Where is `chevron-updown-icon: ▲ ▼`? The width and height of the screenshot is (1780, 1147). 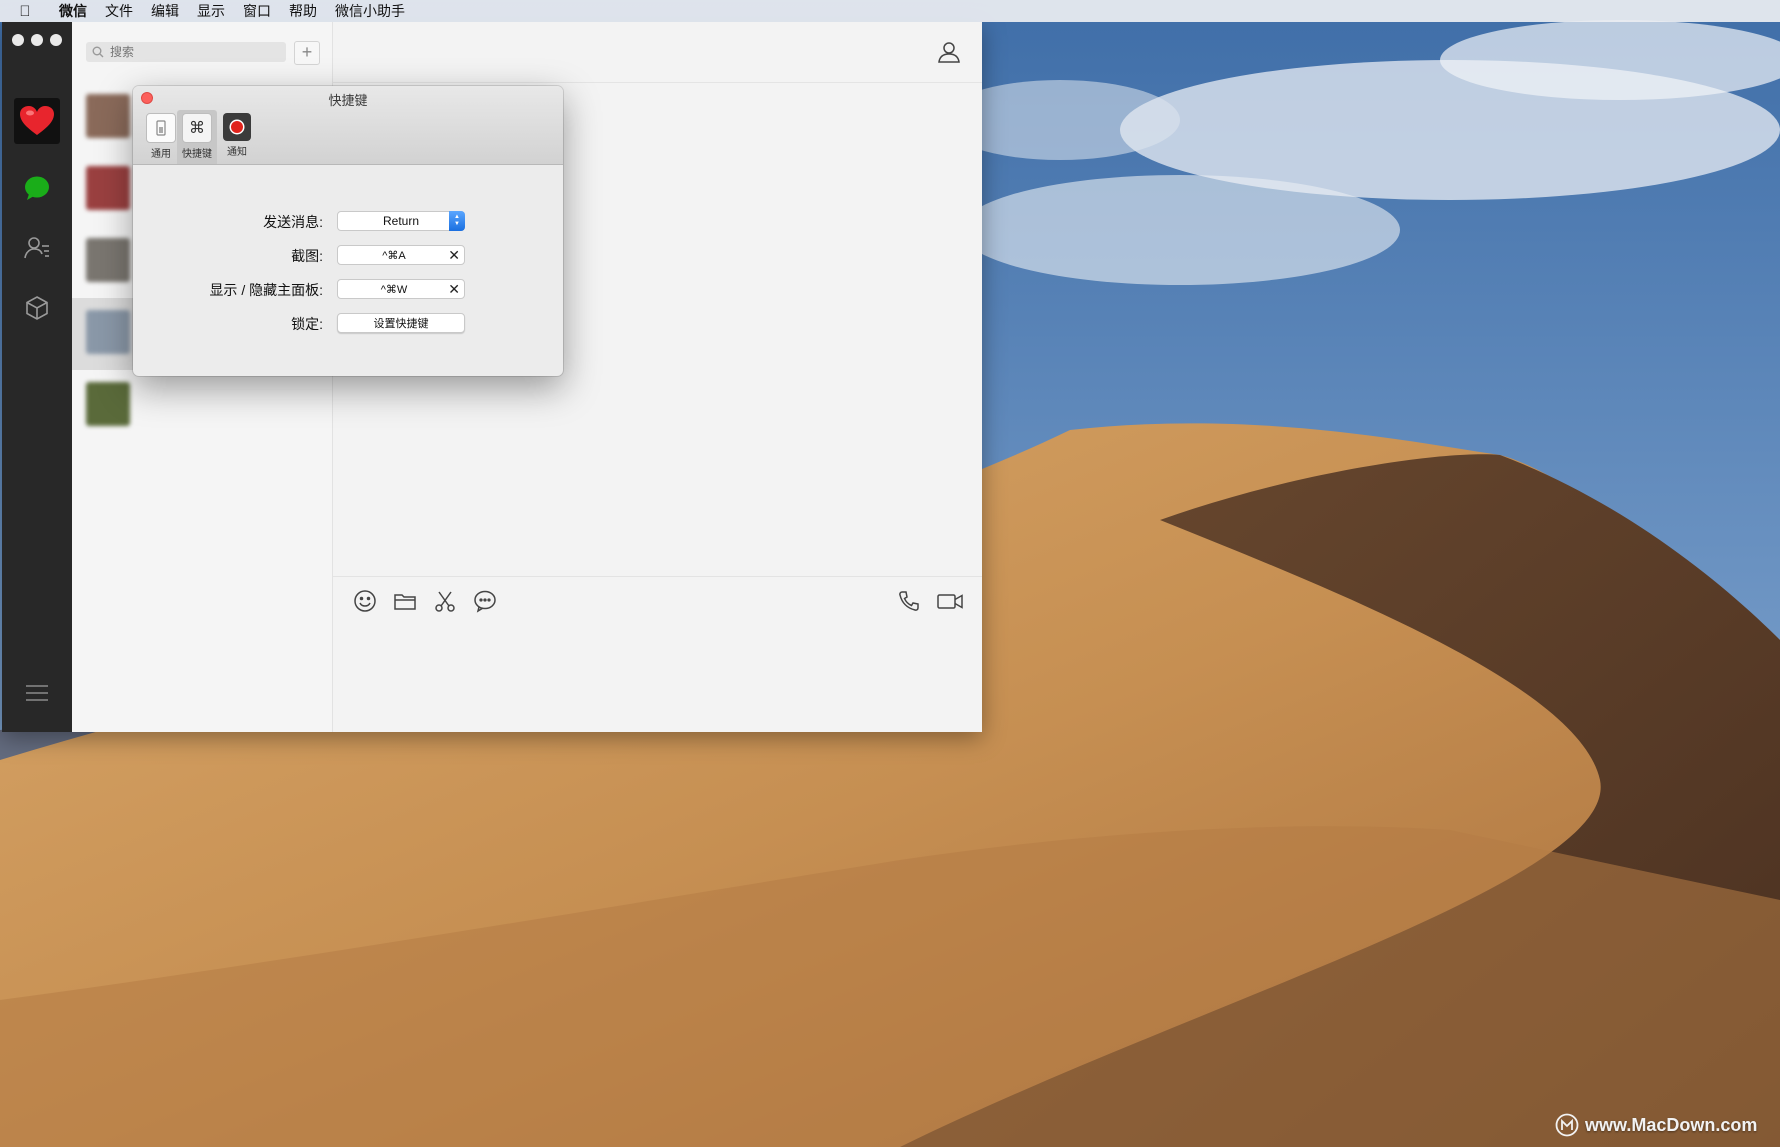
chevron-updown-icon: ▲ ▼ is located at coordinates (457, 221).